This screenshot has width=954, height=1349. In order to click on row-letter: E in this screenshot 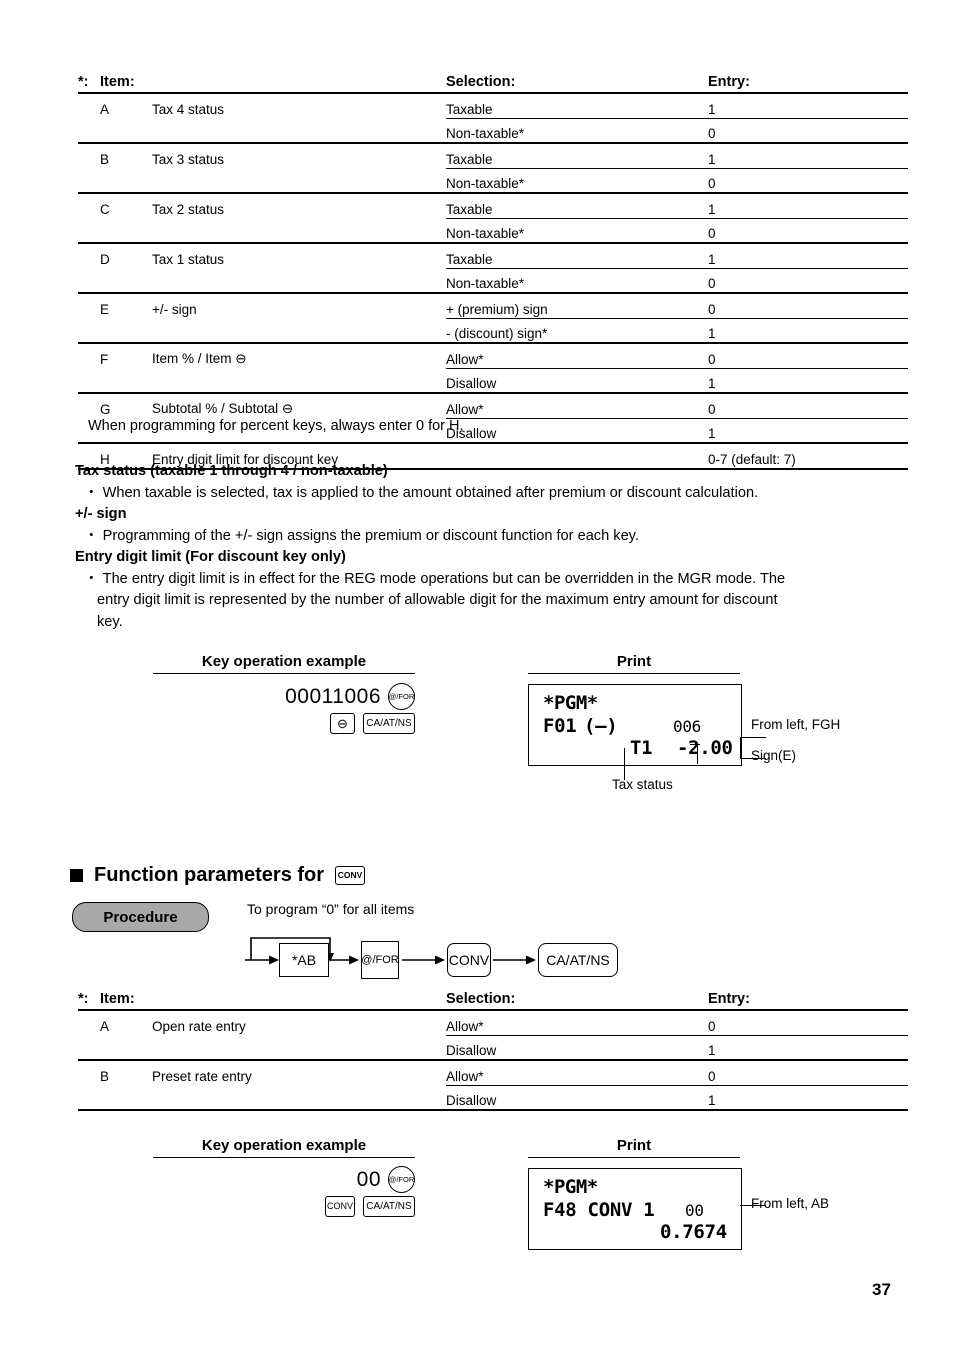, I will do `click(105, 309)`.